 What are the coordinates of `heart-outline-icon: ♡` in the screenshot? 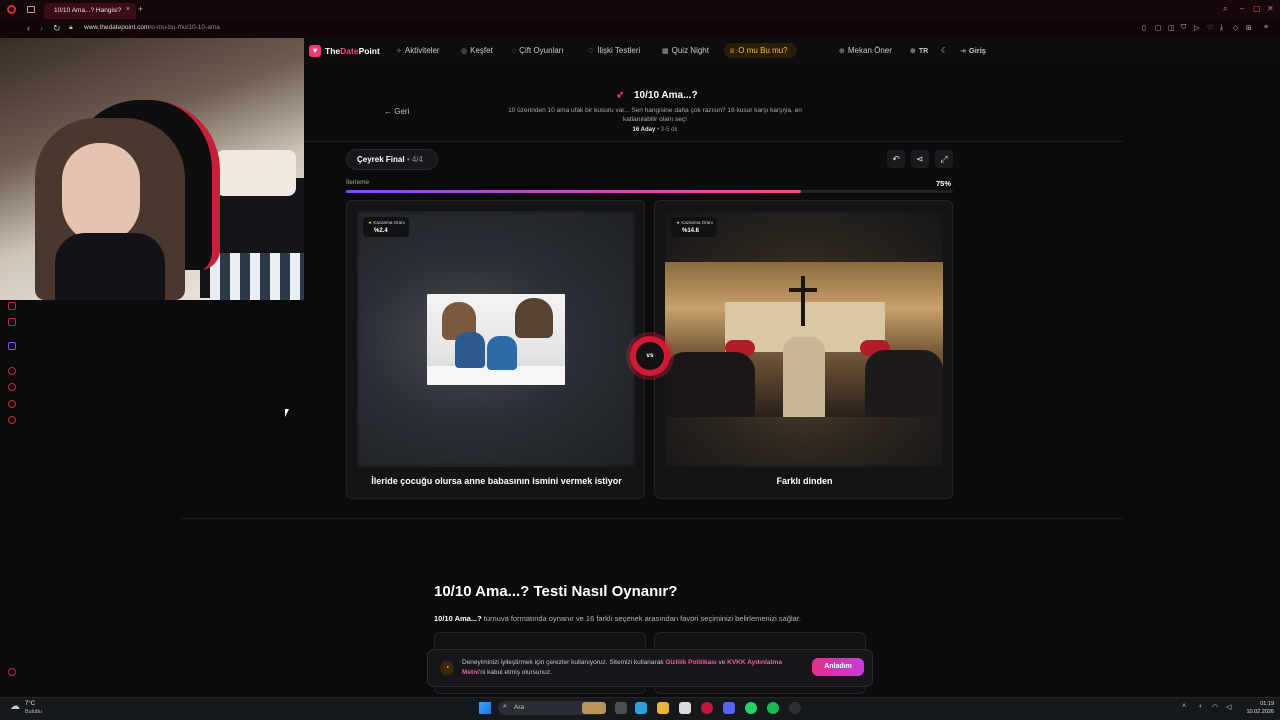 It's located at (1210, 28).